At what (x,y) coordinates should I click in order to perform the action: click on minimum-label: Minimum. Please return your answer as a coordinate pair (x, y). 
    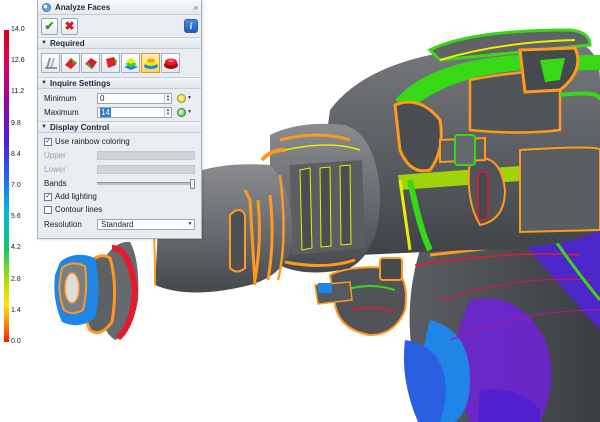
    Looking at the image, I should click on (60, 98).